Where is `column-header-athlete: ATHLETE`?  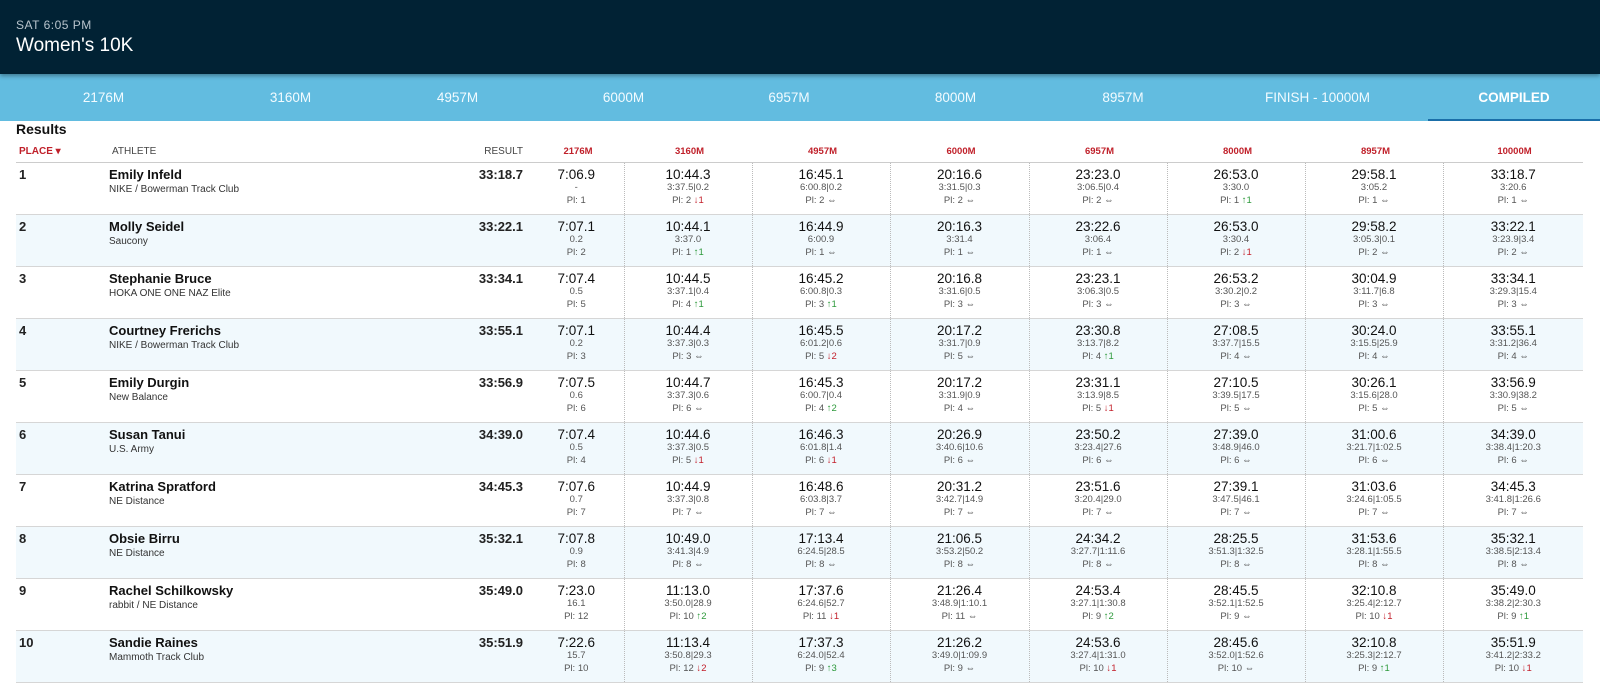 column-header-athlete: ATHLETE is located at coordinates (239, 152).